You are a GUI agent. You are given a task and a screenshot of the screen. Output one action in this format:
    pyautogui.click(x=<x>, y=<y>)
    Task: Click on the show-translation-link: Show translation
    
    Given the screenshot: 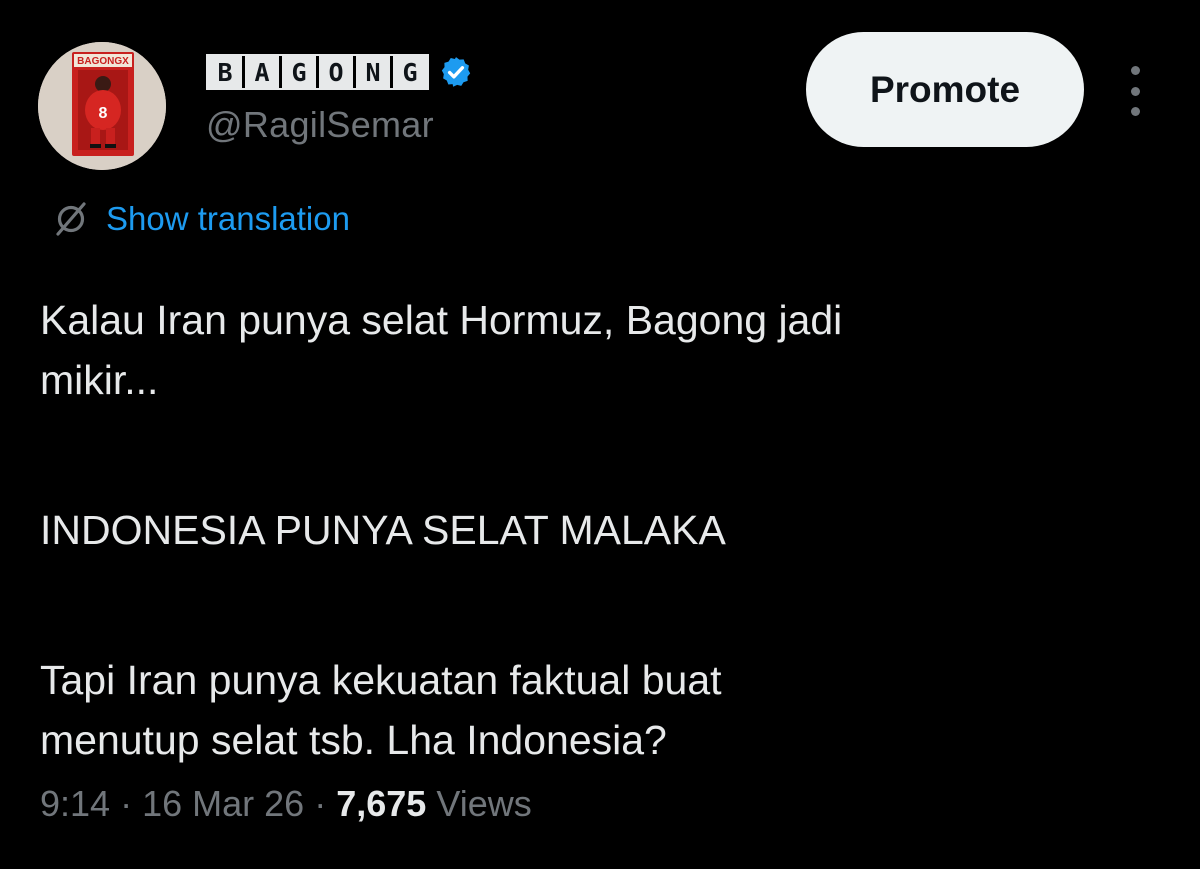 What is the action you would take?
    pyautogui.click(x=200, y=219)
    